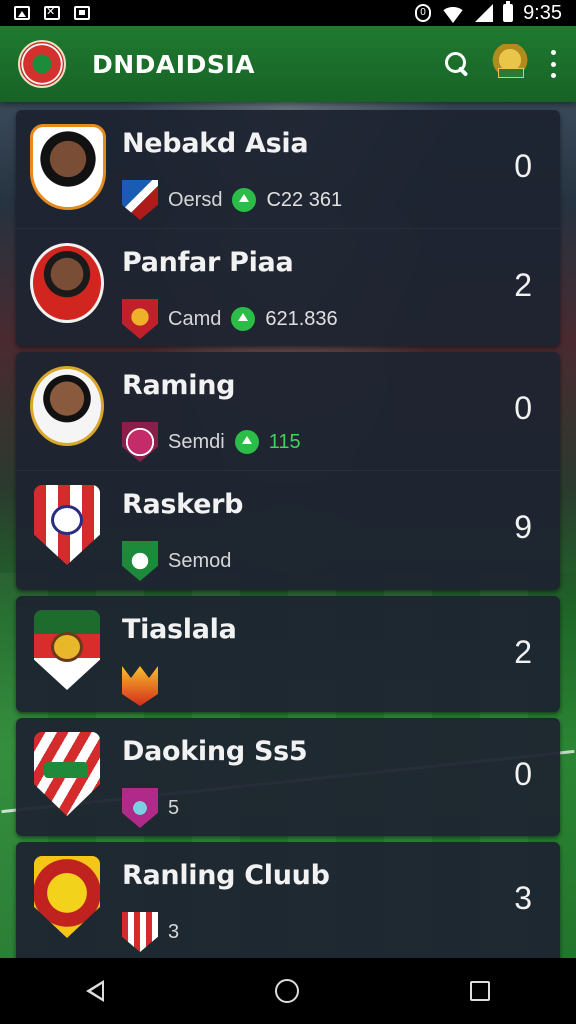  What do you see at coordinates (22, 13) in the screenshot?
I see `image-icon` at bounding box center [22, 13].